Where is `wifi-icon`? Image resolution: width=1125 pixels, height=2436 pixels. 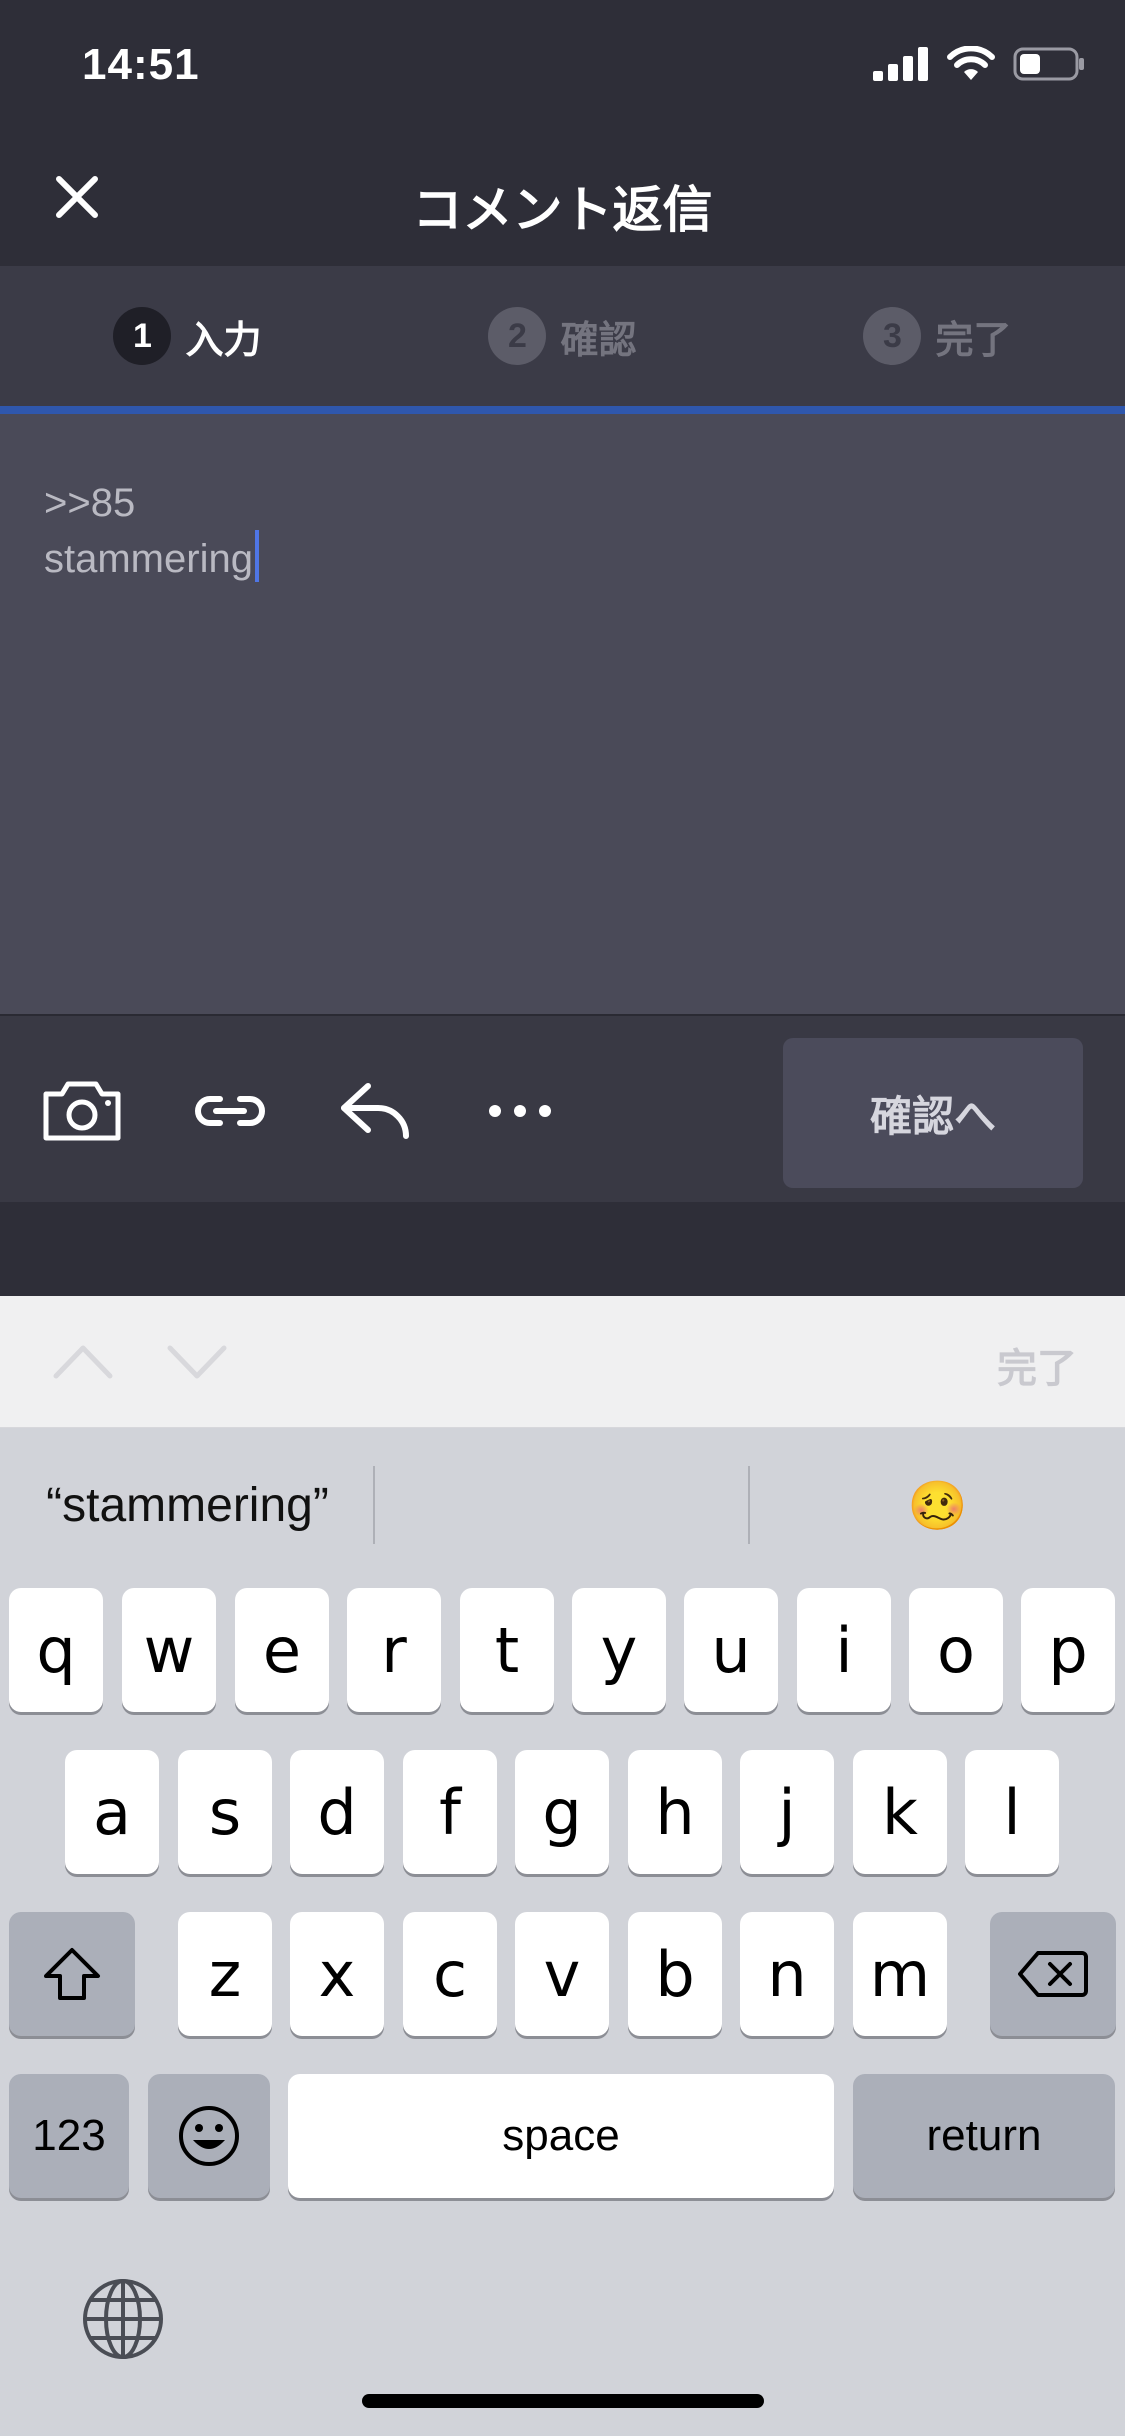
wifi-icon is located at coordinates (971, 63).